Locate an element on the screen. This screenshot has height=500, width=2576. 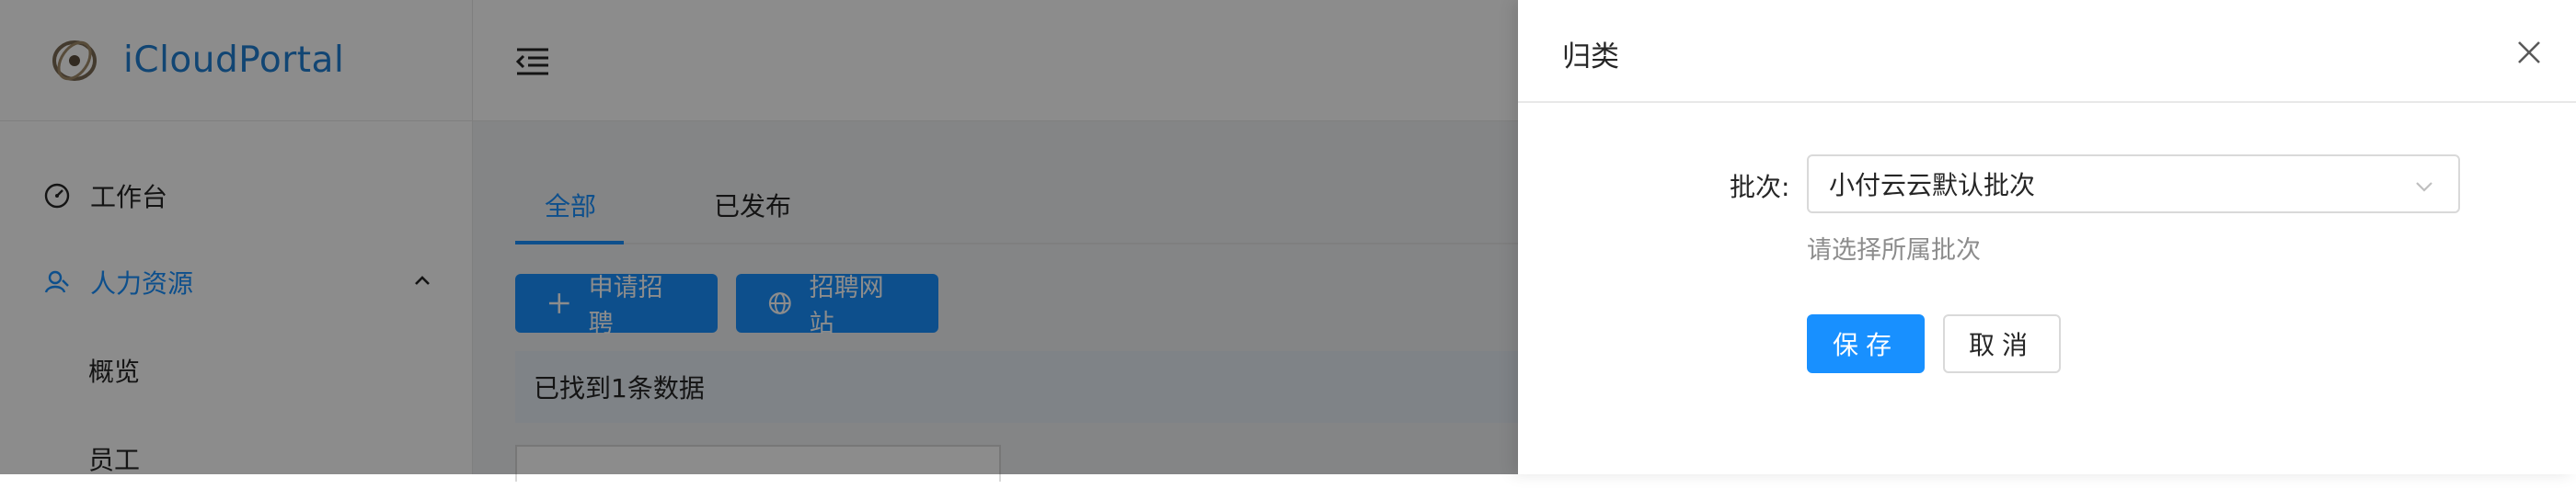
drawer-header: 归类 is located at coordinates (2047, 51).